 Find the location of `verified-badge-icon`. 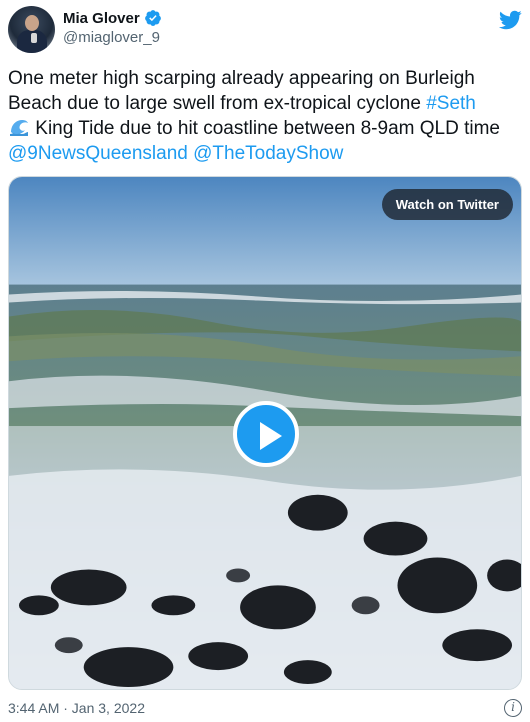

verified-badge-icon is located at coordinates (152, 18).